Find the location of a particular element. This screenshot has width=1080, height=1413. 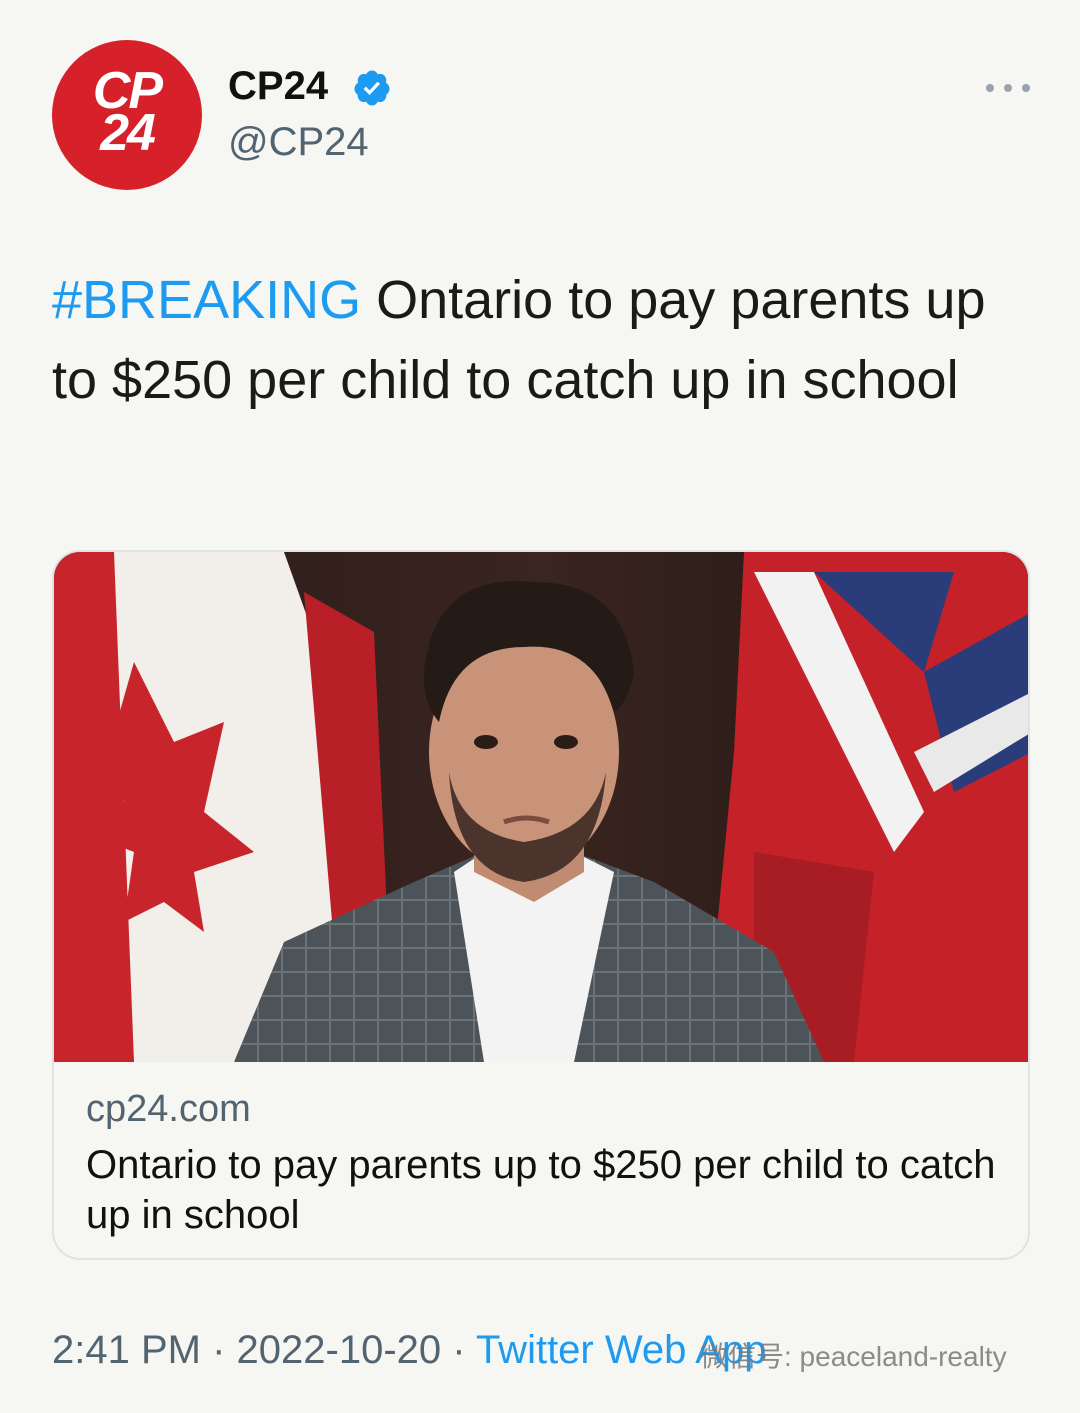

tweet-metadata: 2:41 PM · 2022-10-20 · Twitter Web App is located at coordinates (409, 1350).